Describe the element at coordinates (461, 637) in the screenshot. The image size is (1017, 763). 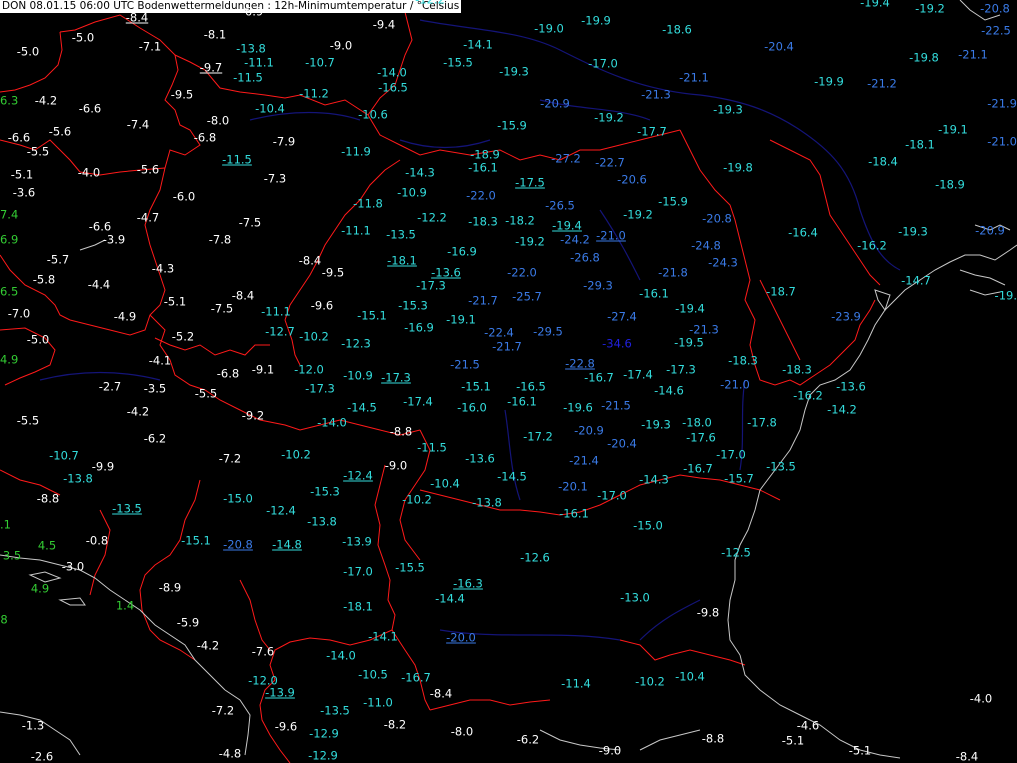
I see `station-temperature: -20.0` at that location.